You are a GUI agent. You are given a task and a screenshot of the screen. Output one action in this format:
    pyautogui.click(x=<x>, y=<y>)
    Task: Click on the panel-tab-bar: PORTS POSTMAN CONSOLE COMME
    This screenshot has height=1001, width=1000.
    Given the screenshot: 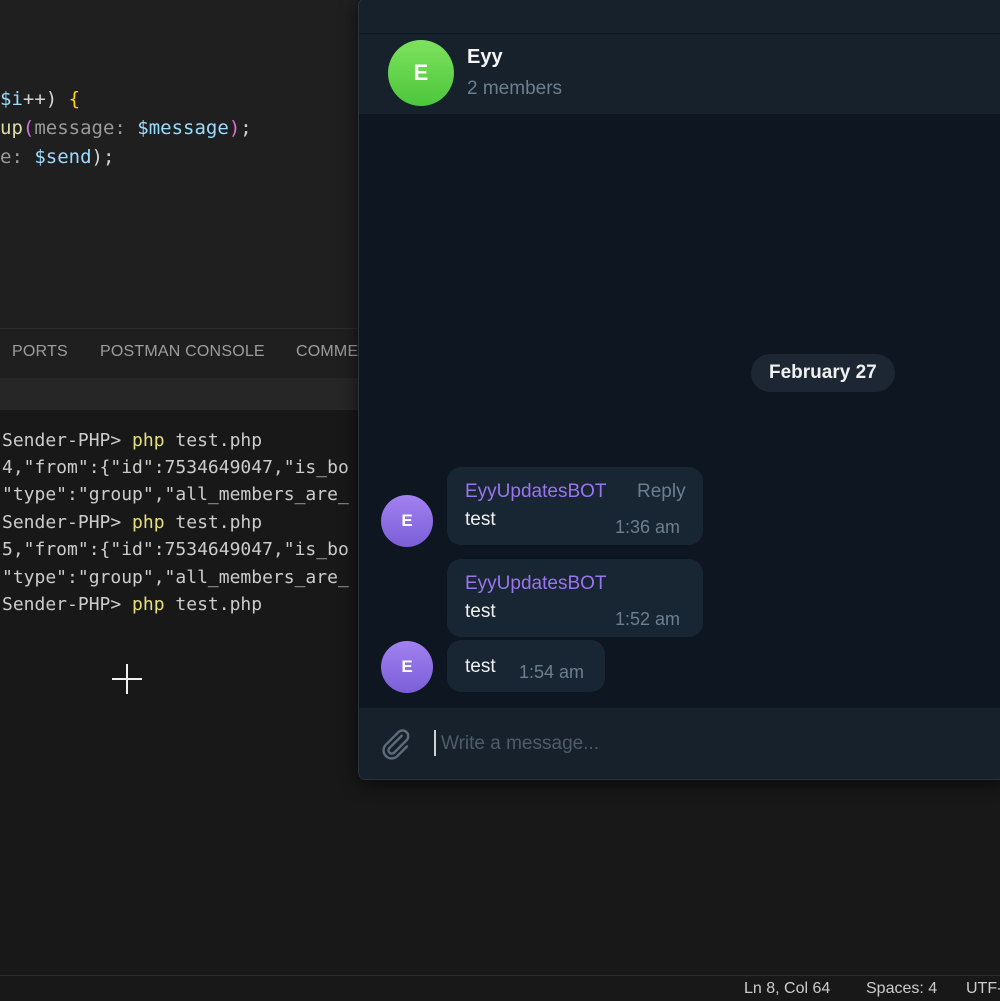 What is the action you would take?
    pyautogui.click(x=180, y=352)
    